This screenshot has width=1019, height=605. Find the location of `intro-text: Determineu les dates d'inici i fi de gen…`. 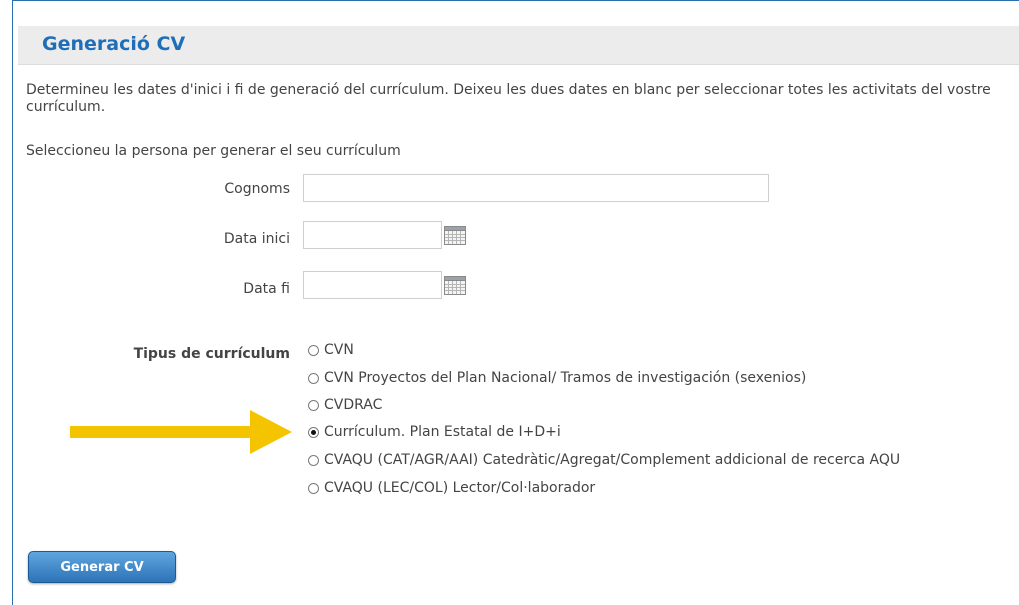

intro-text: Determineu les dates d'inici i fi de gen… is located at coordinates (508, 98).